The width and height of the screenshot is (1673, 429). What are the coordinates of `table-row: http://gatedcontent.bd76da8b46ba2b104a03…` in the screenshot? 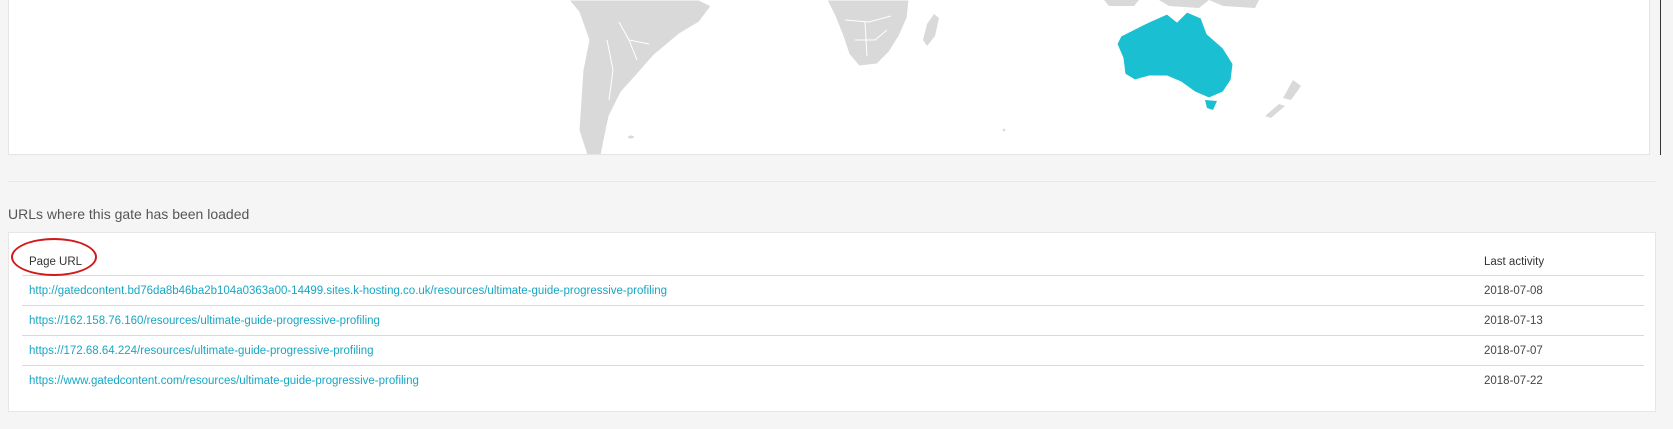 It's located at (833, 290).